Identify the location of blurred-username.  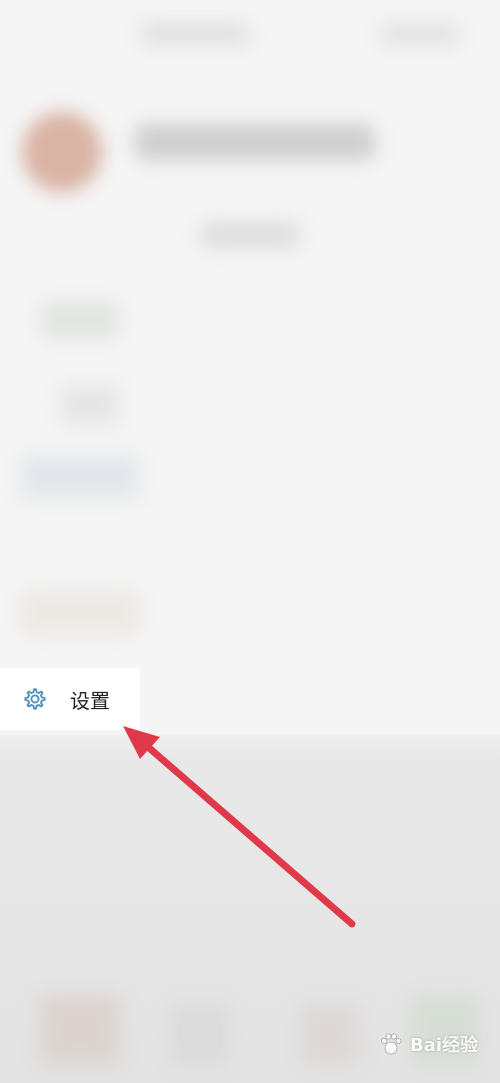
(255, 142).